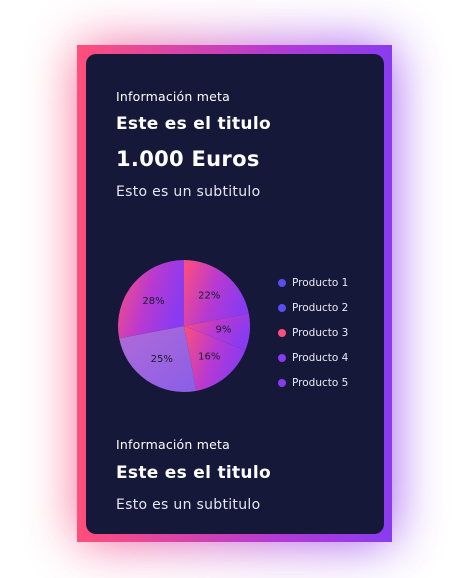 This screenshot has width=458, height=578. I want to click on pie-label-2: 9%, so click(223, 330).